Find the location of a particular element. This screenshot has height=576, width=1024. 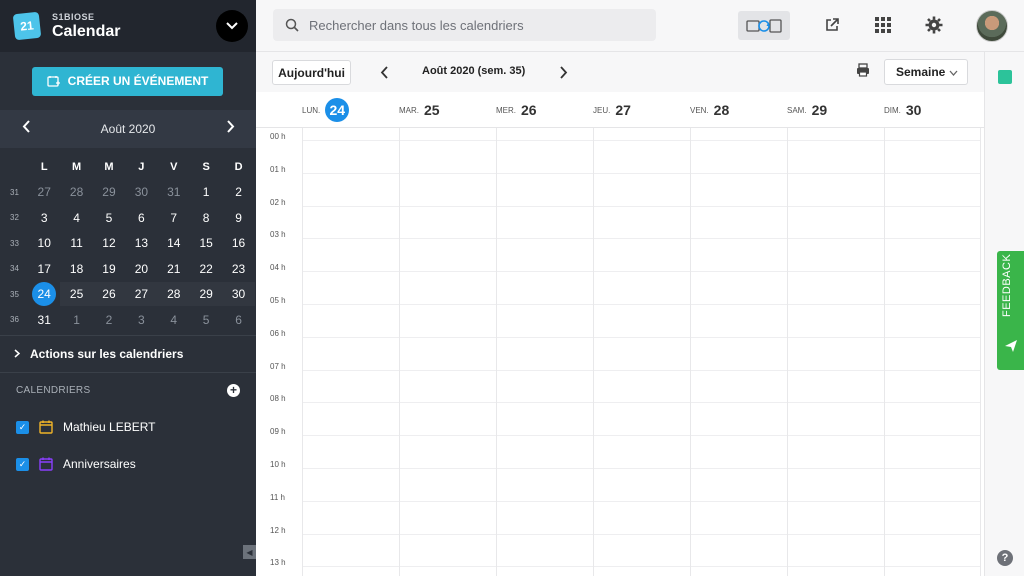

mini-week-row: 31 27 28 29 30 31 1 2 is located at coordinates (128, 193).